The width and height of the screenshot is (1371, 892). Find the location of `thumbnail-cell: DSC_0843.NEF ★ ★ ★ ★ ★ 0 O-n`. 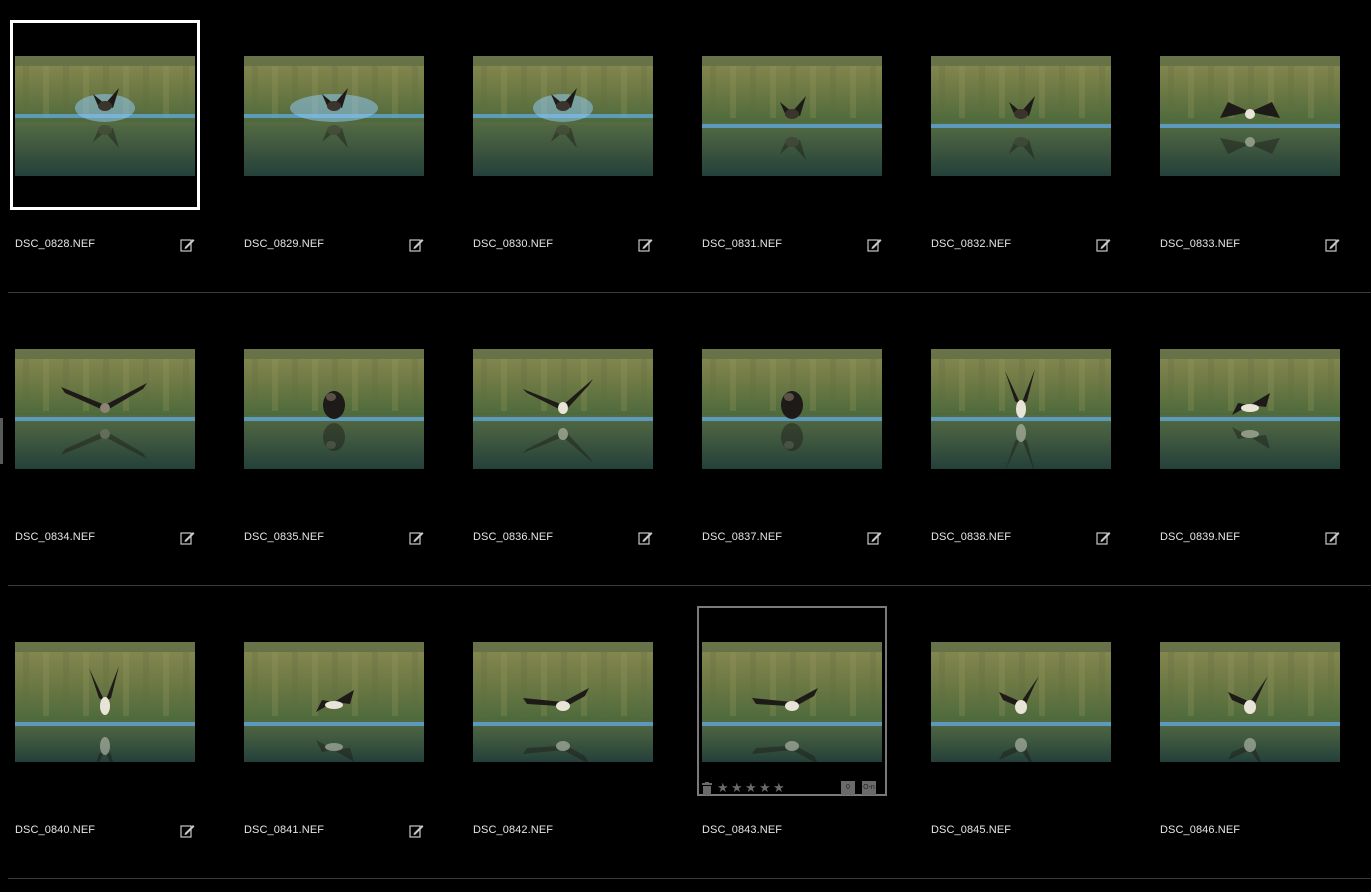

thumbnail-cell: DSC_0843.NEF ★ ★ ★ ★ ★ 0 O-n is located at coordinates (809, 732).